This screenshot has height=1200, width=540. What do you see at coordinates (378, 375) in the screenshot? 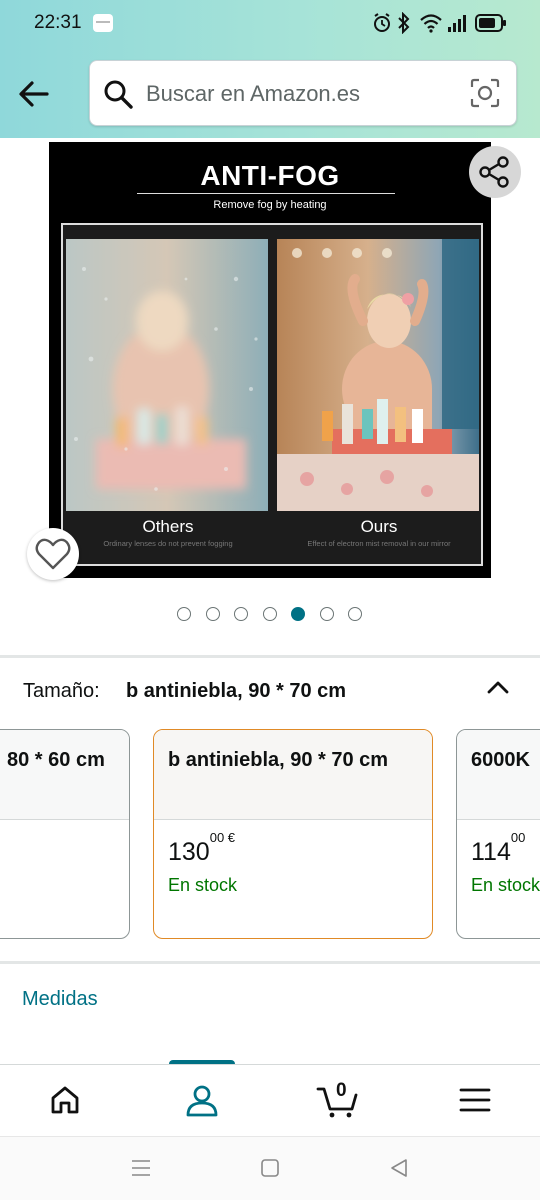
I see `clear-mirror-photo` at bounding box center [378, 375].